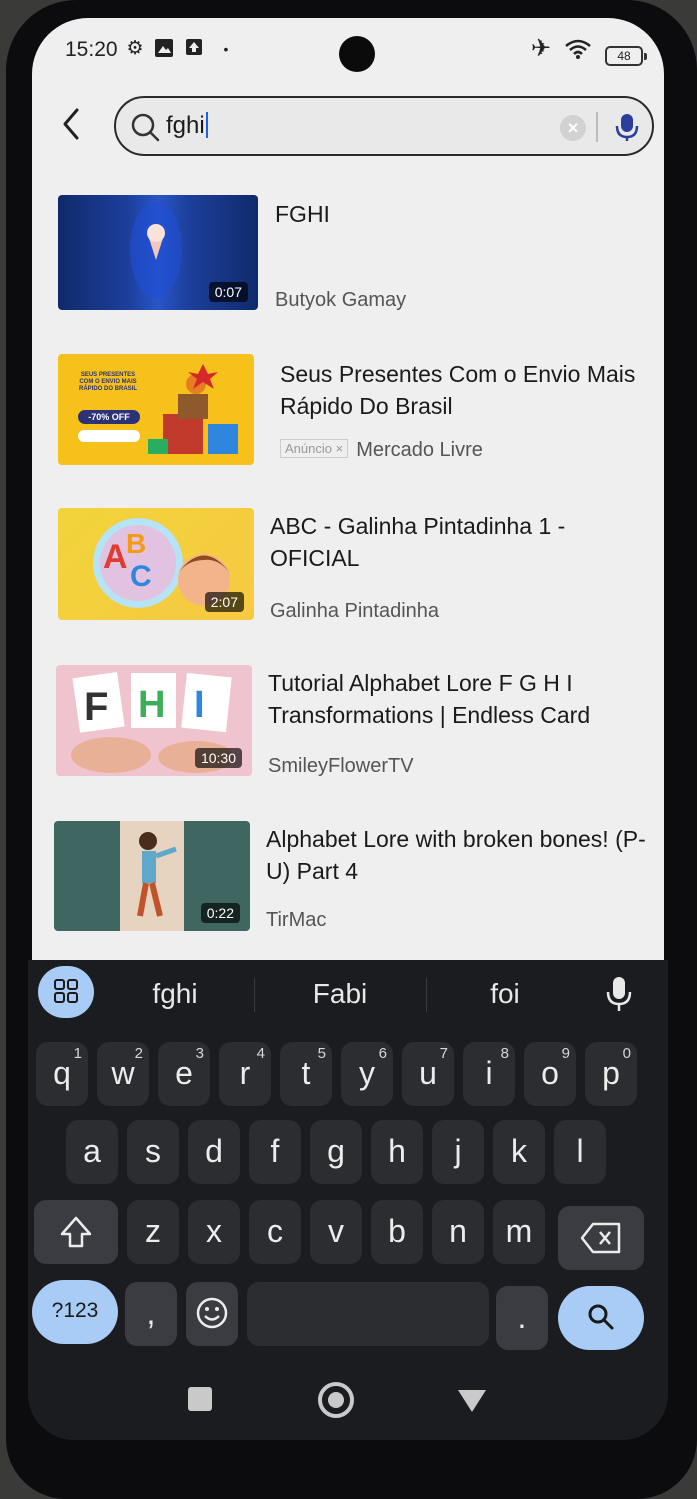 The height and width of the screenshot is (1499, 697). I want to click on back-button, so click(73, 124).